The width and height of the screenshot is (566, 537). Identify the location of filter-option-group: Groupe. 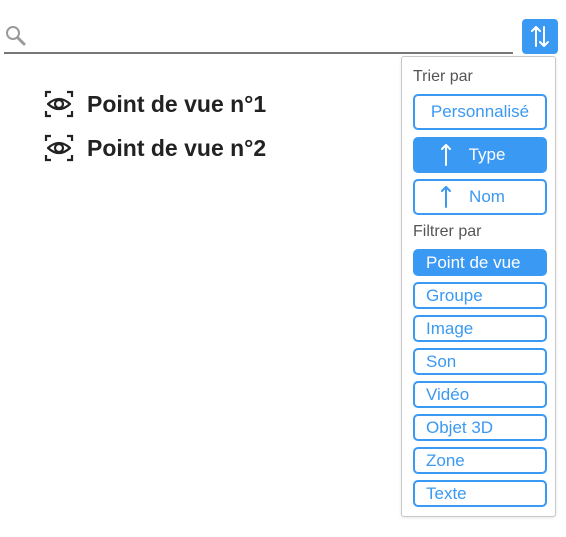
(480, 295).